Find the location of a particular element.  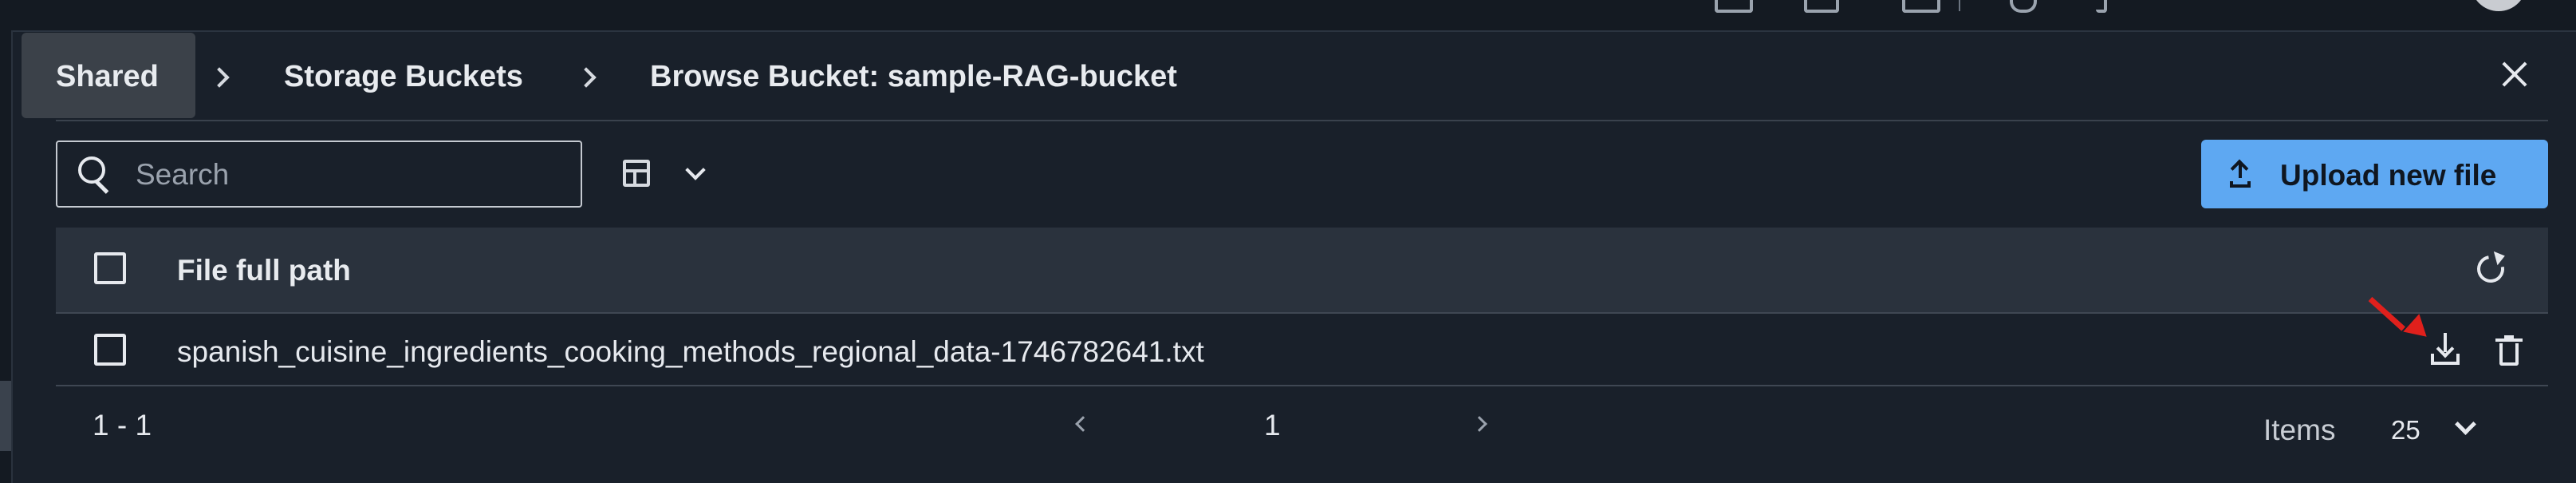

row-checkbox is located at coordinates (110, 350).